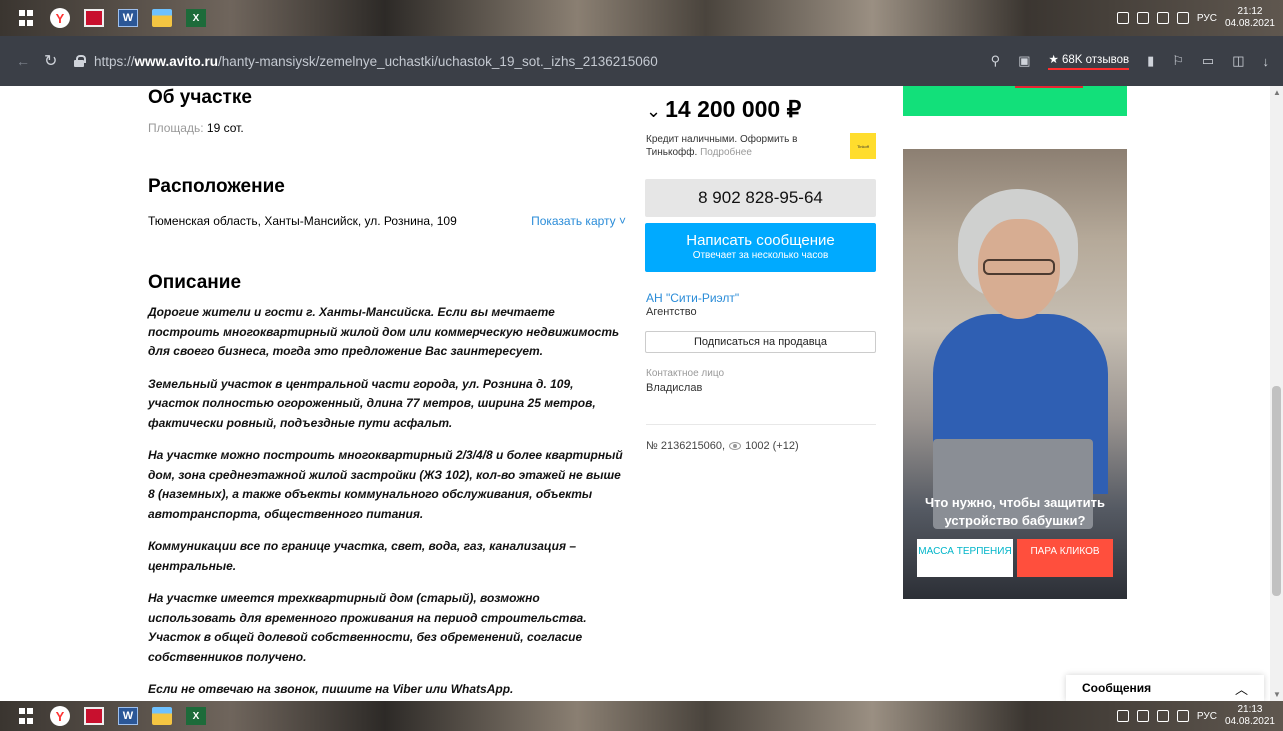 This screenshot has width=1283, height=731. What do you see at coordinates (1150, 61) in the screenshot?
I see `bookmark-icon: ▮` at bounding box center [1150, 61].